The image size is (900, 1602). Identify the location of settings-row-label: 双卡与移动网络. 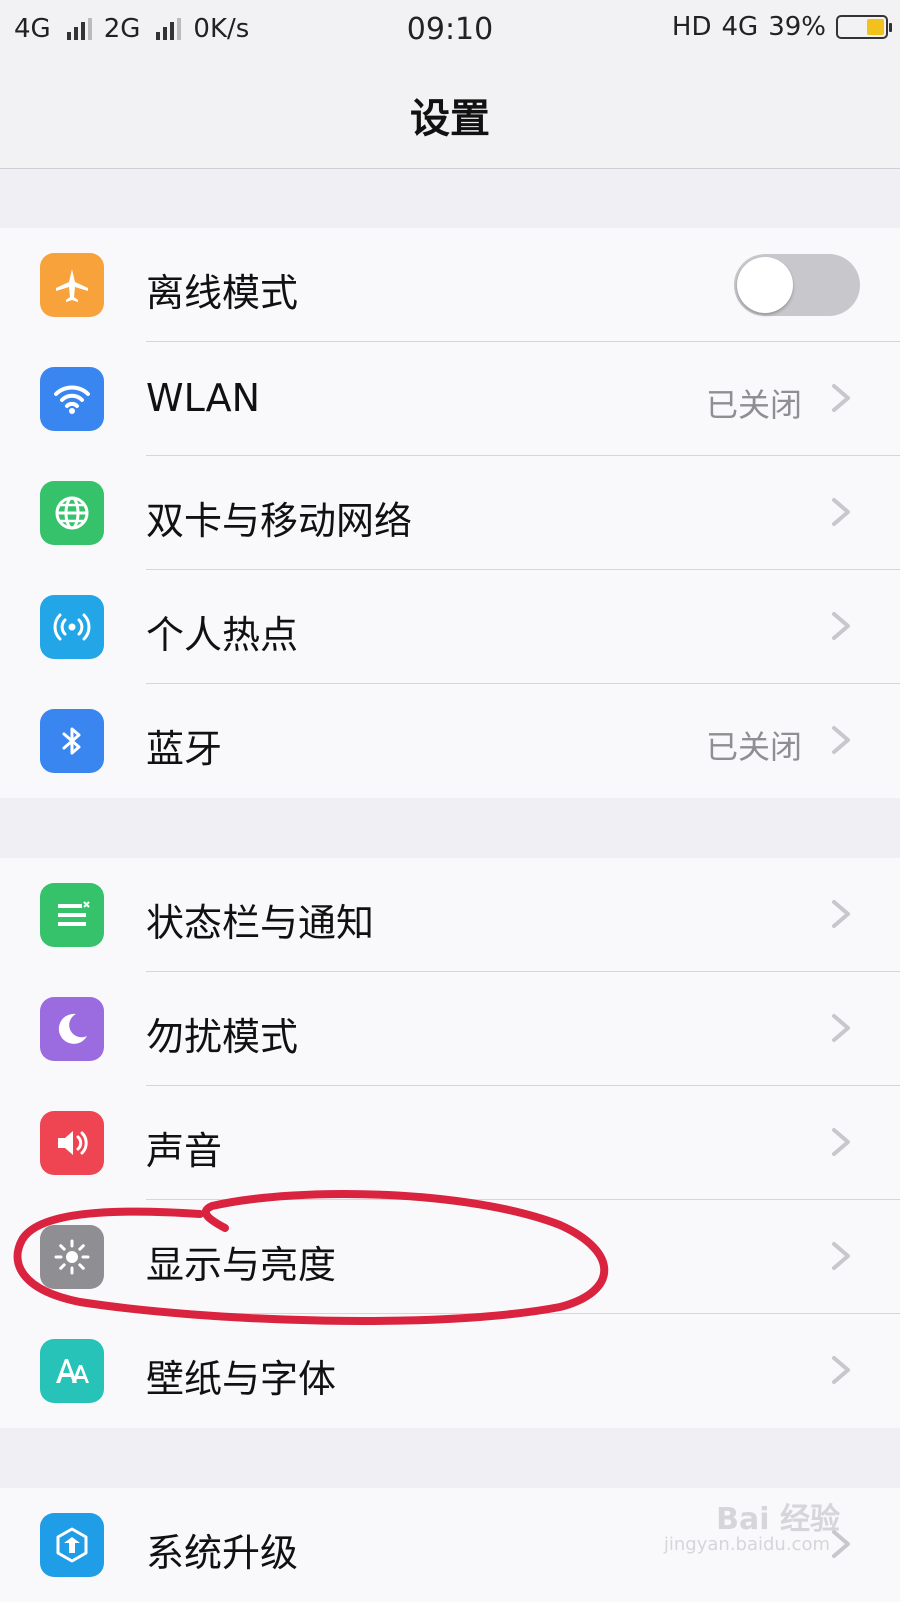
(279, 521).